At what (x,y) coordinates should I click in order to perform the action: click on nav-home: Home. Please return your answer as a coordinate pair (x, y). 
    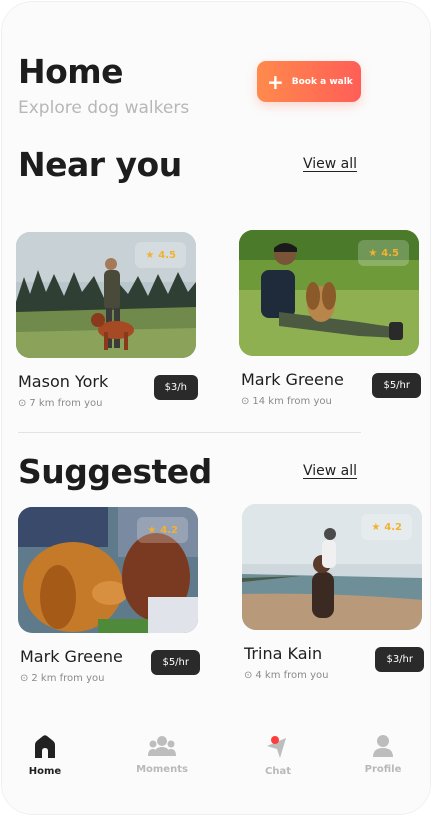
    Looking at the image, I should click on (45, 755).